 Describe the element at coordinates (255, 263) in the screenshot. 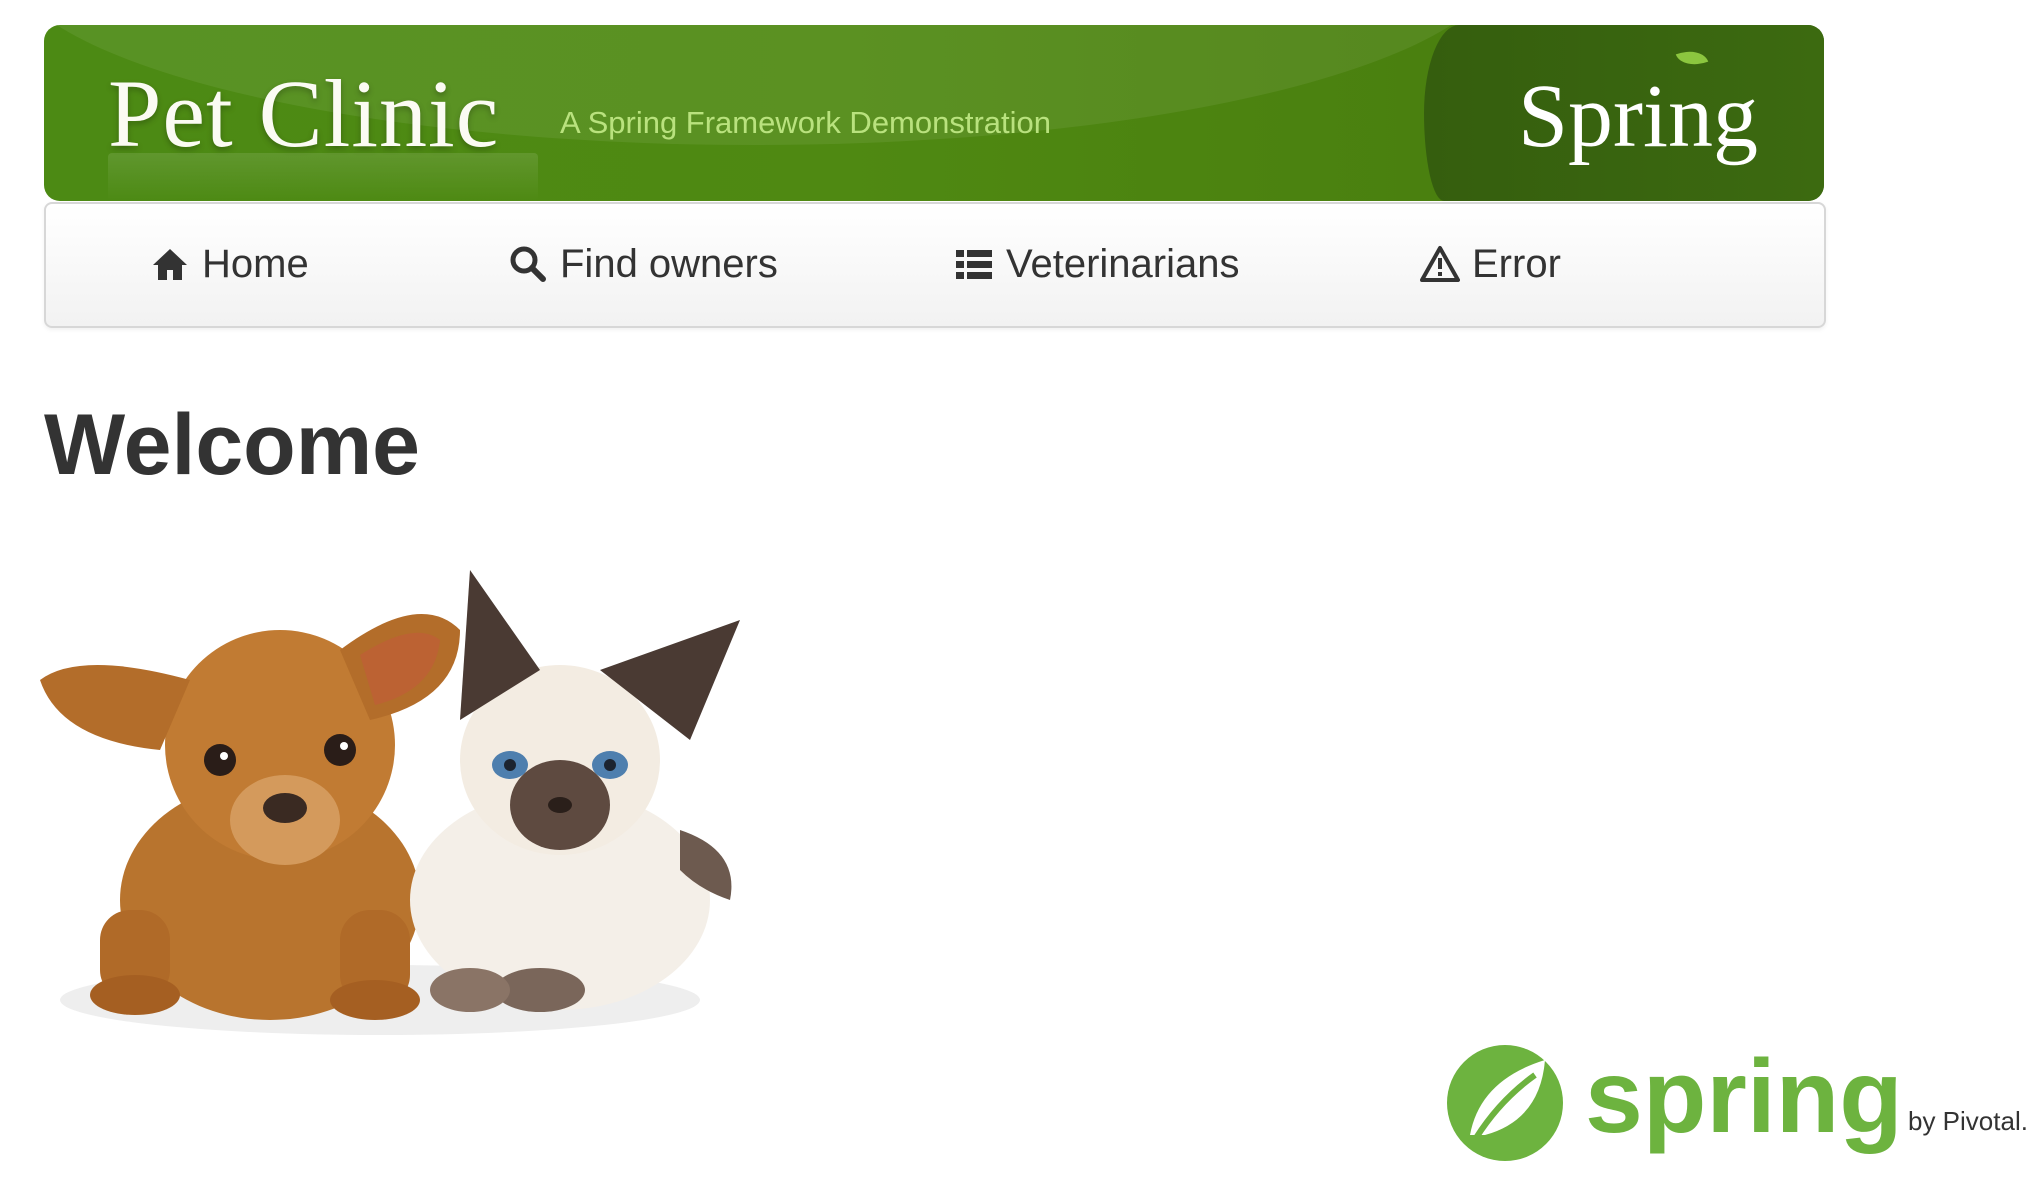

I see `nav-item-label: Home` at that location.